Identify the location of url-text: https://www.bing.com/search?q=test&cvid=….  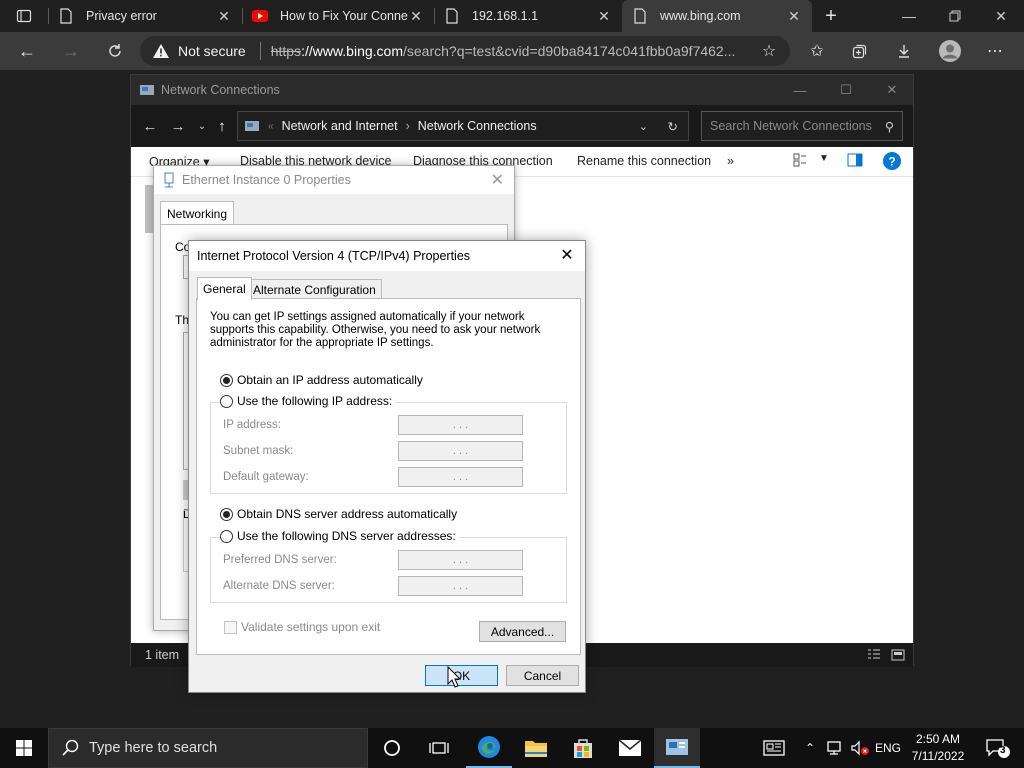
(506, 51).